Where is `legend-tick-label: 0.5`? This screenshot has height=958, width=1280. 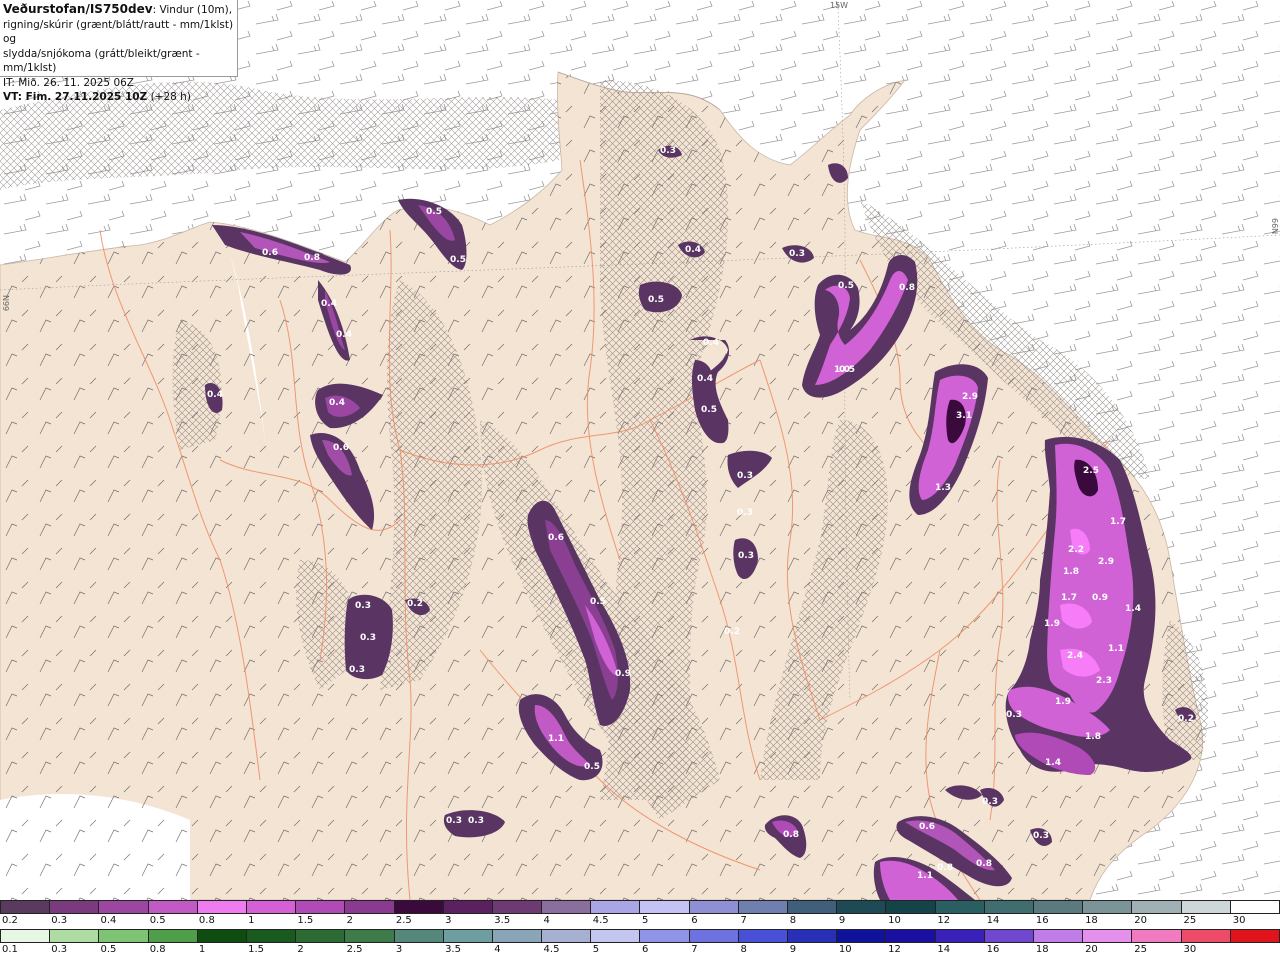 legend-tick-label: 0.5 is located at coordinates (108, 949).